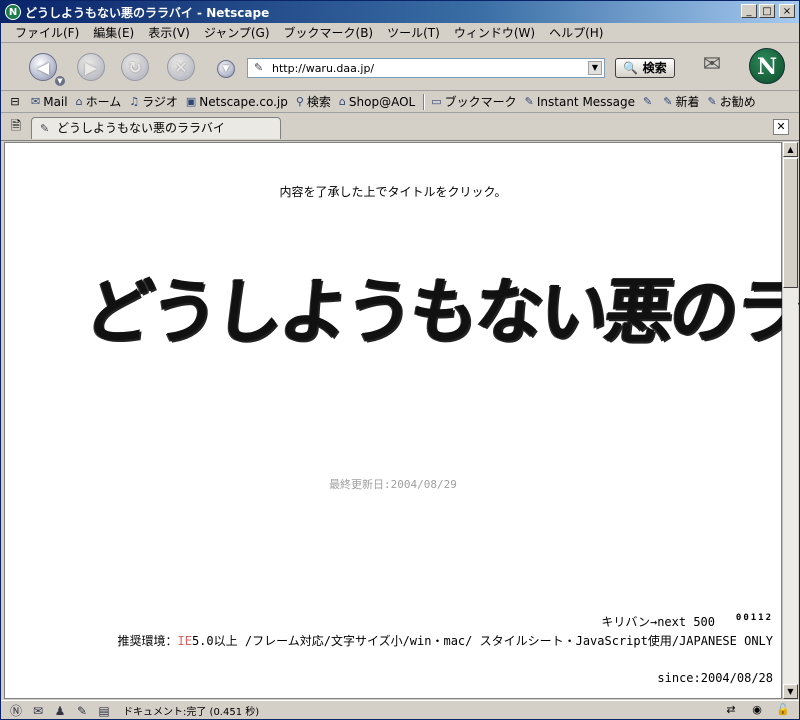  Describe the element at coordinates (413, 32) in the screenshot. I see `menu-tools: ツール(T)` at that location.